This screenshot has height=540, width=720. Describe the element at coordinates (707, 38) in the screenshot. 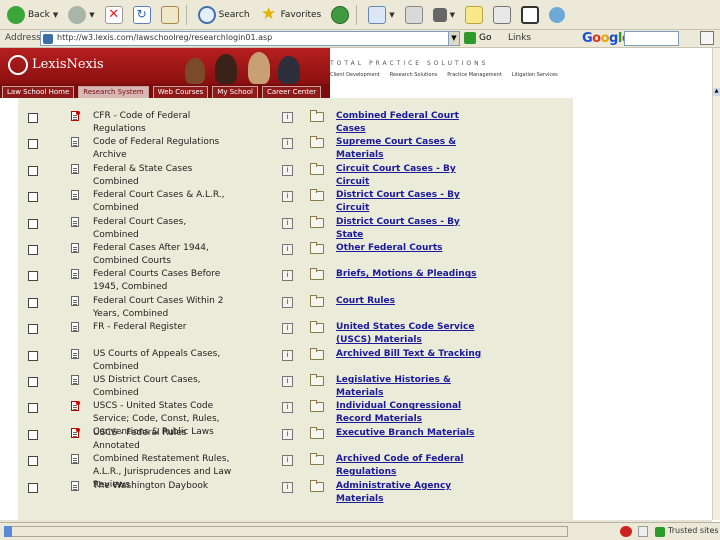

I see `pencil-icon` at that location.